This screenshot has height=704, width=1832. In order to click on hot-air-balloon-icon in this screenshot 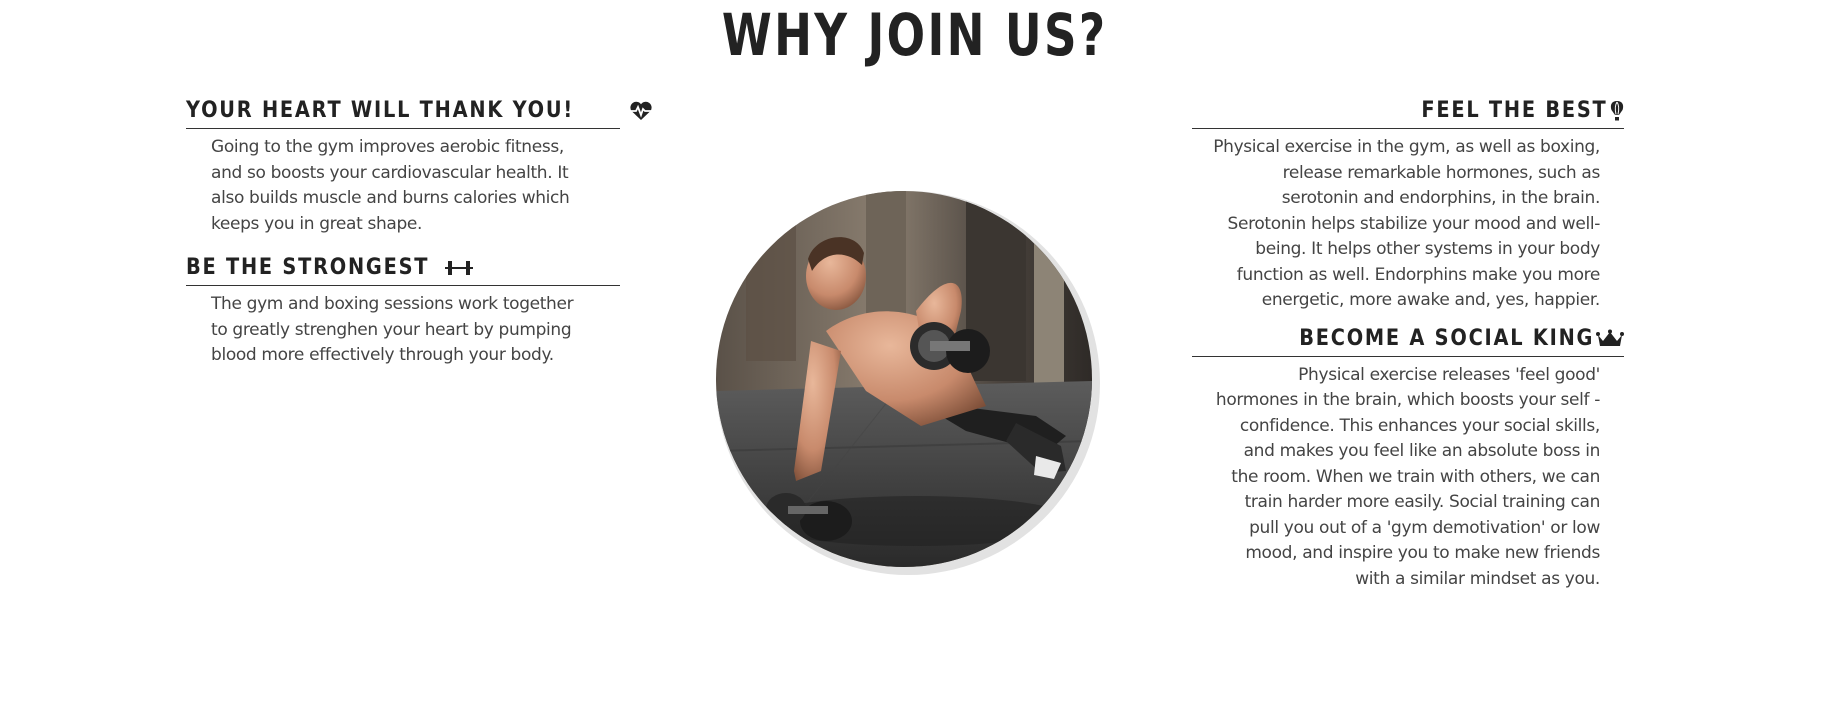, I will do `click(1617, 111)`.